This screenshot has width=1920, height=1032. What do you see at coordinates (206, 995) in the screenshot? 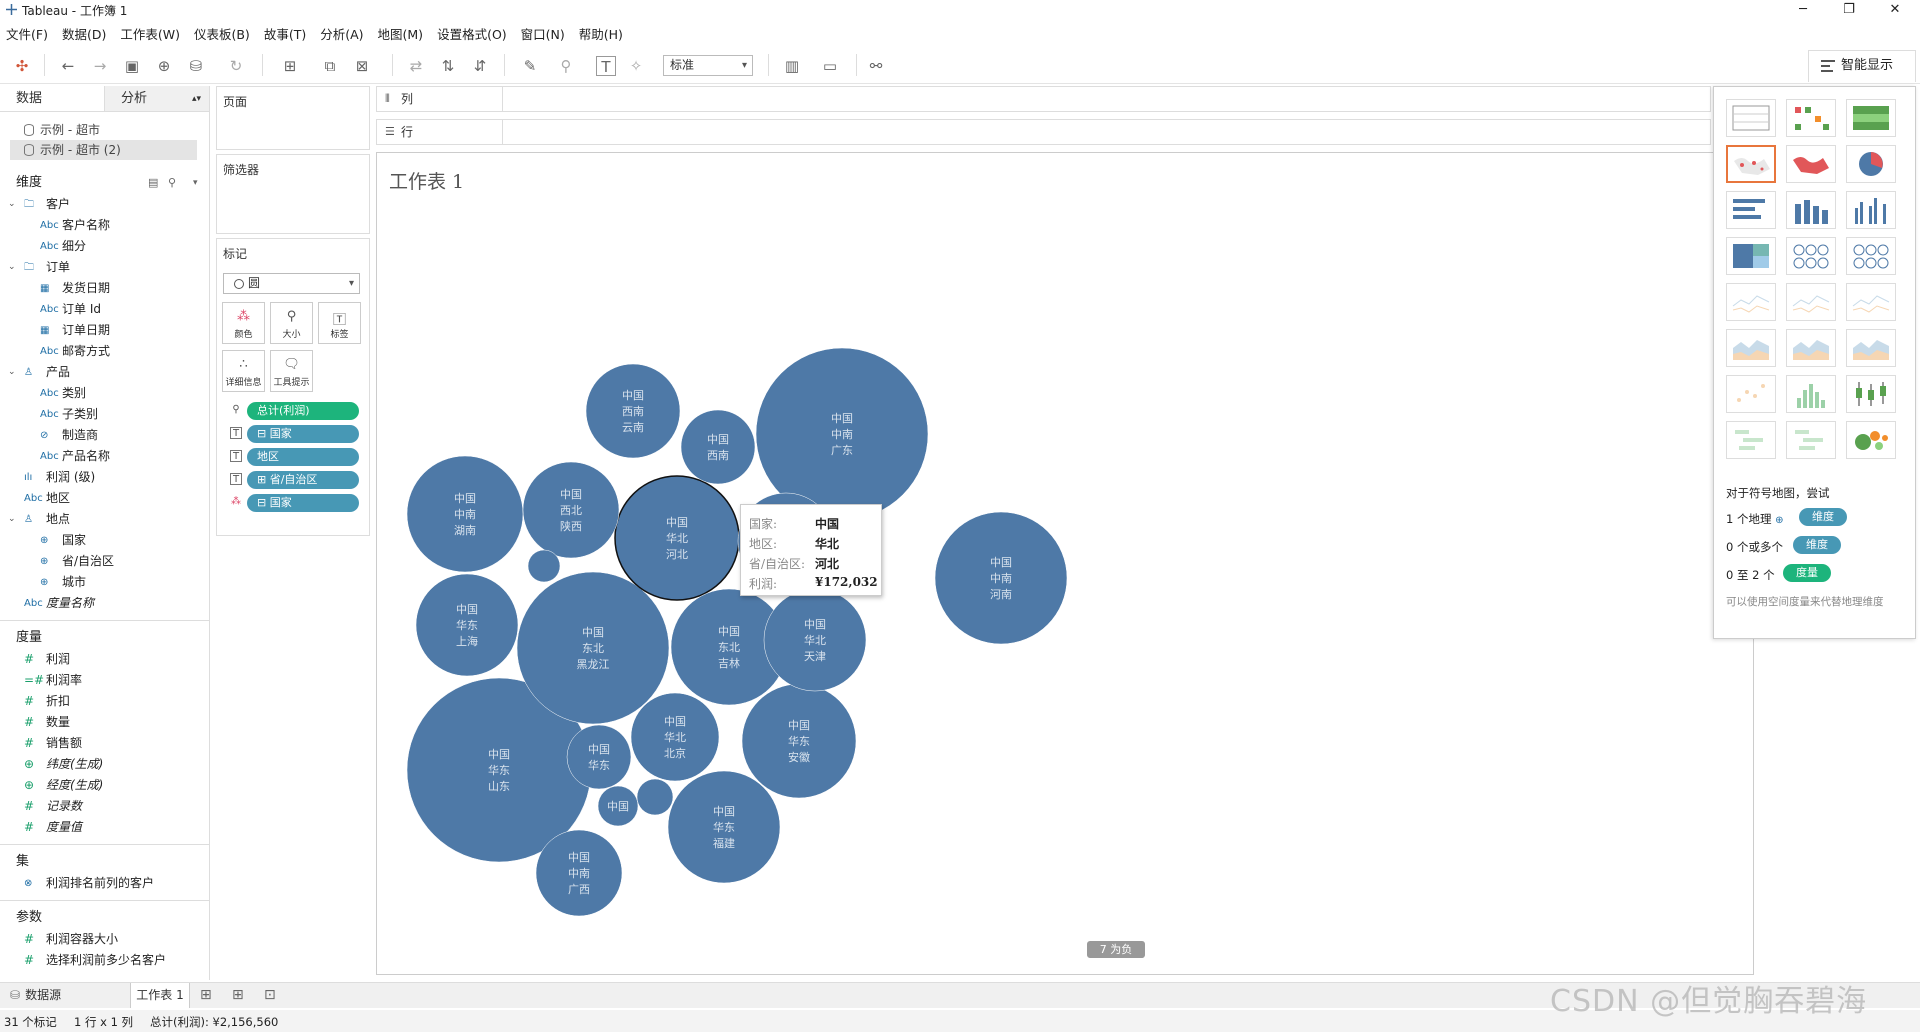
I see `new-worksheet-icon: ⊞` at bounding box center [206, 995].